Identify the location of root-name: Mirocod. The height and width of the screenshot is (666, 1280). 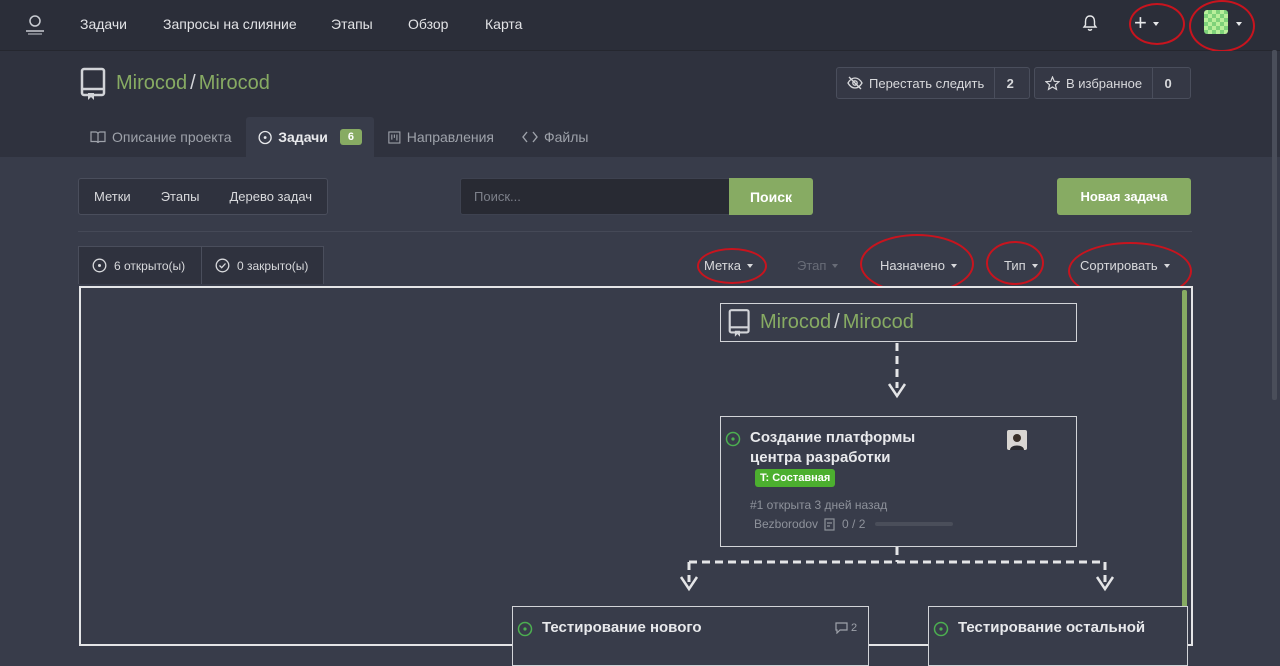
(878, 322).